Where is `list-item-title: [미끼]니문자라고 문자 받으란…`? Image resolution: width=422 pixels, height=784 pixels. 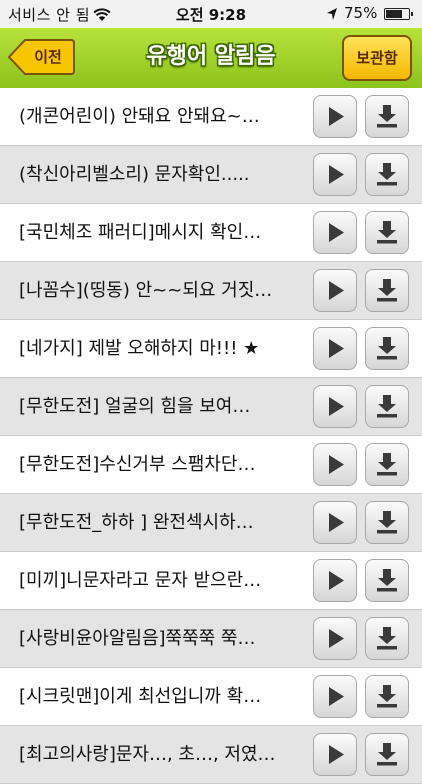
list-item-title: [미끼]니문자라고 문자 받으란… is located at coordinates (140, 580).